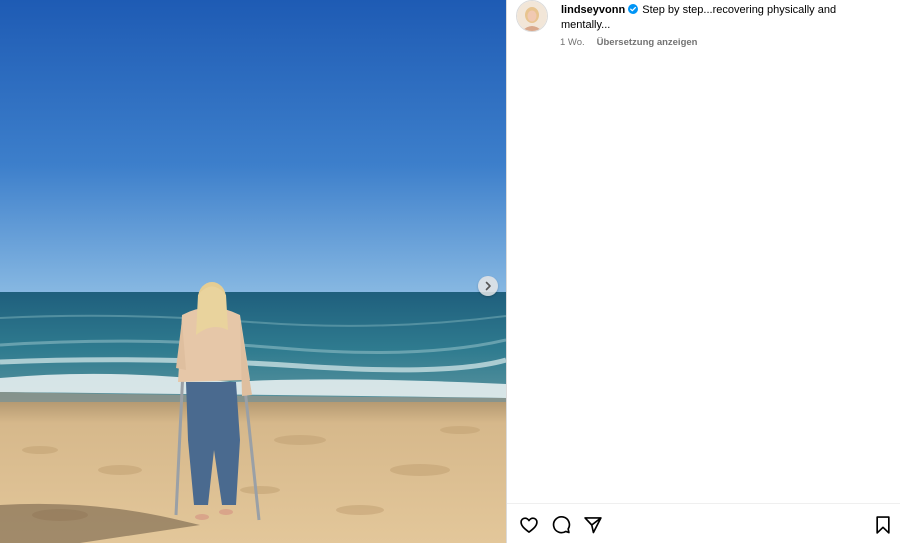  I want to click on action-bar, so click(703, 523).